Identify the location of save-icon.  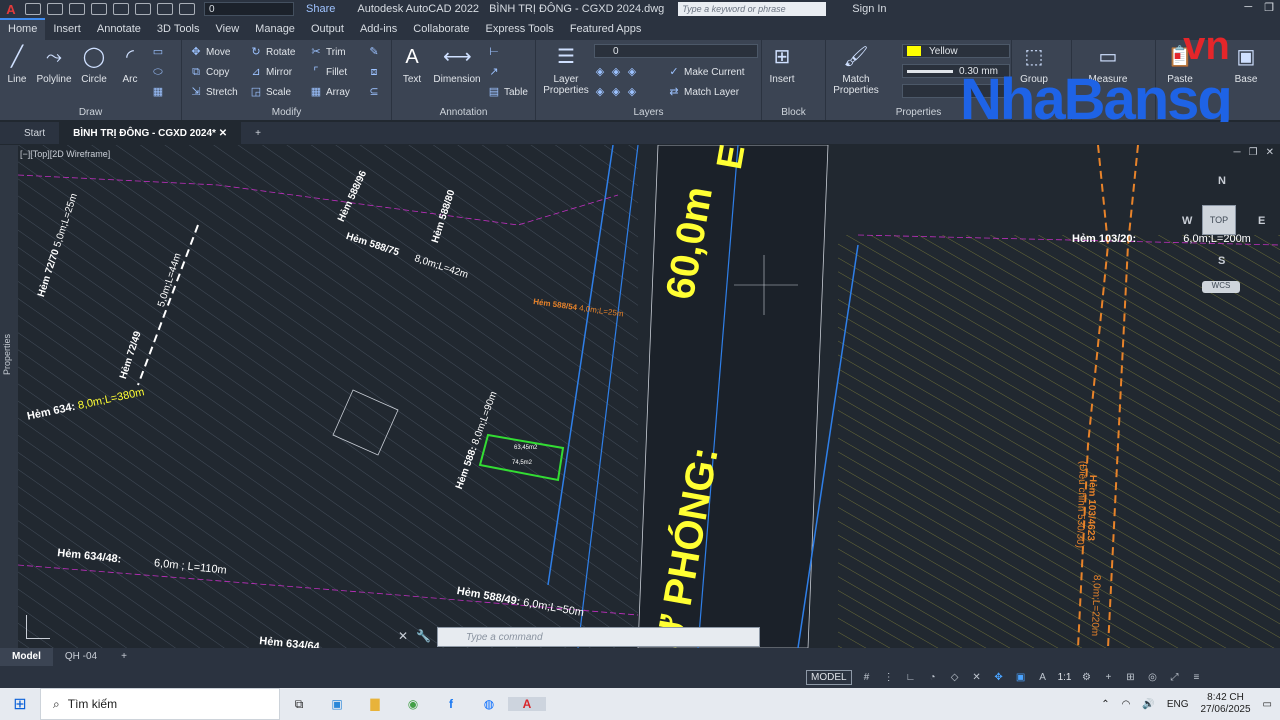
(77, 9).